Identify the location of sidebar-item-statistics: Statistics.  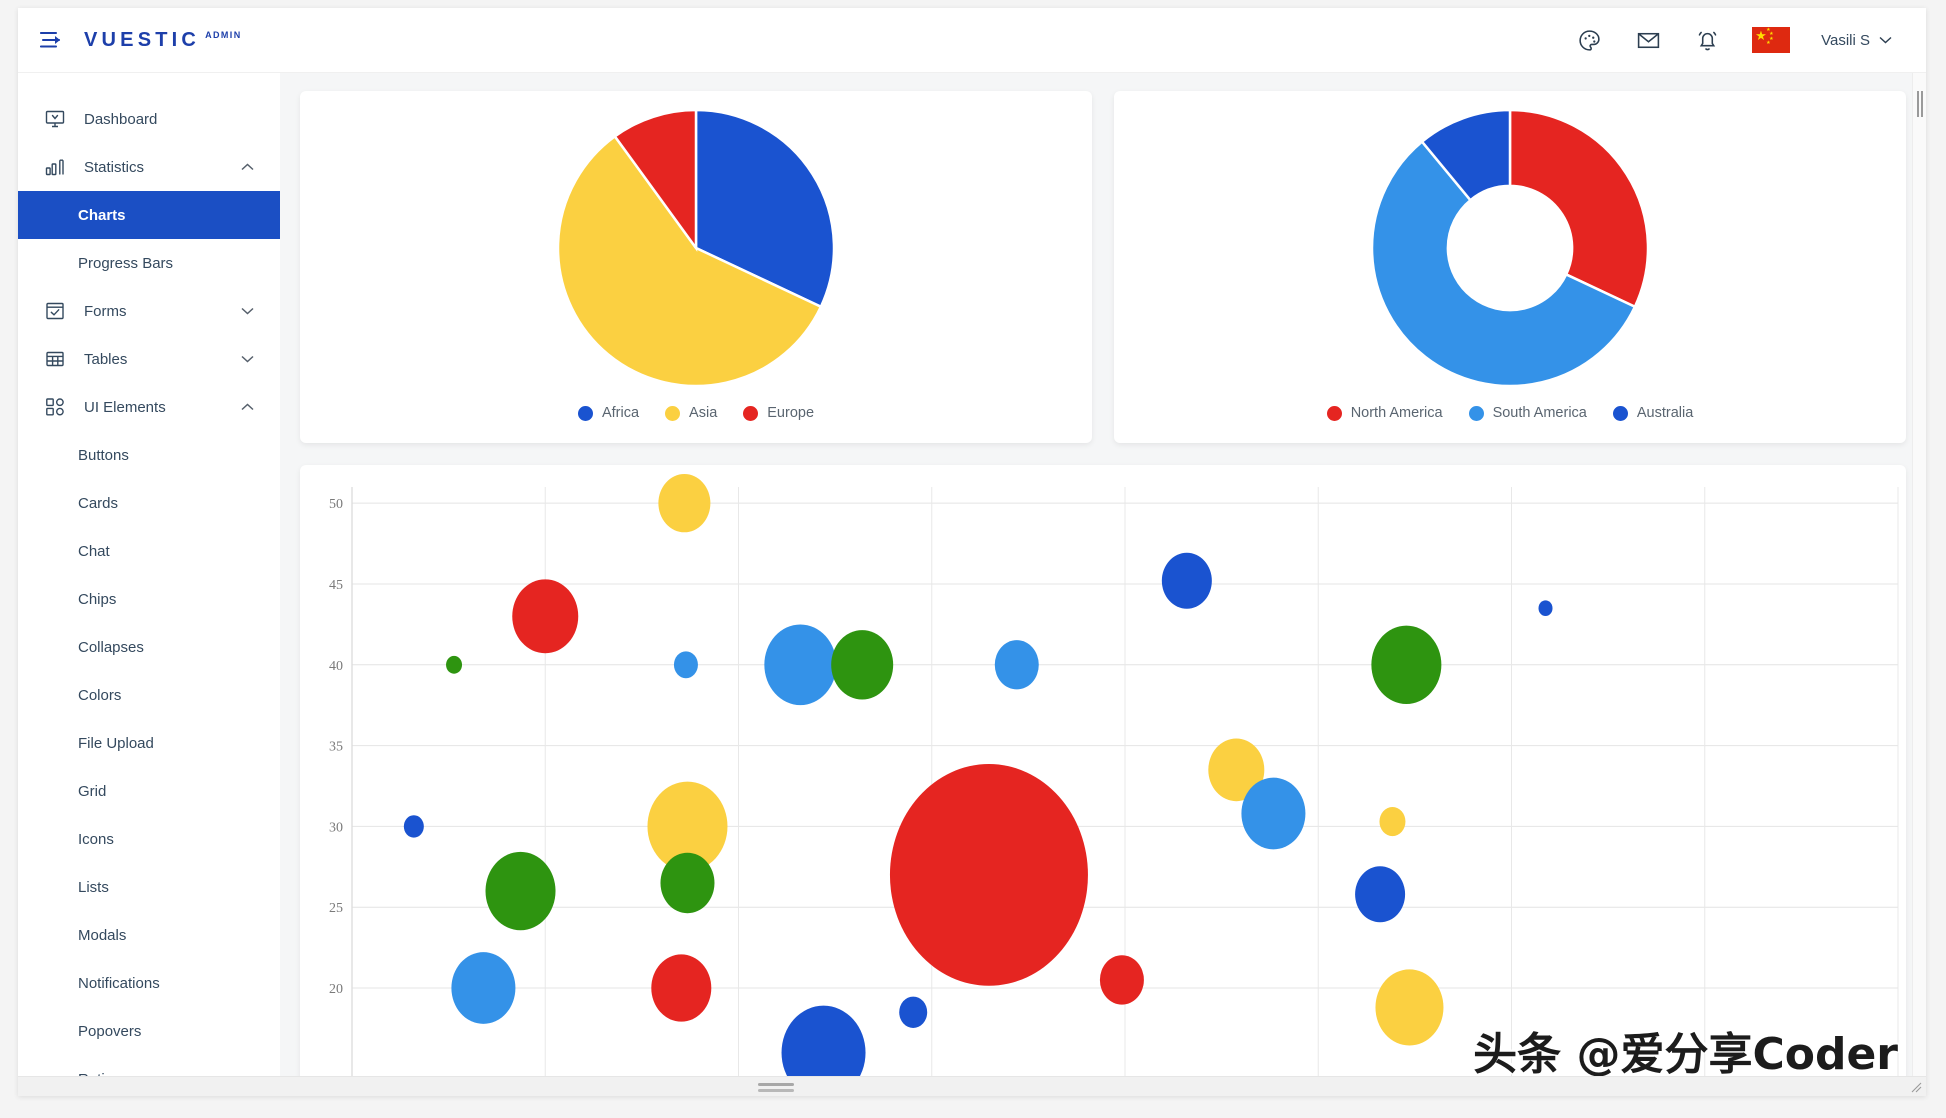
(149, 167).